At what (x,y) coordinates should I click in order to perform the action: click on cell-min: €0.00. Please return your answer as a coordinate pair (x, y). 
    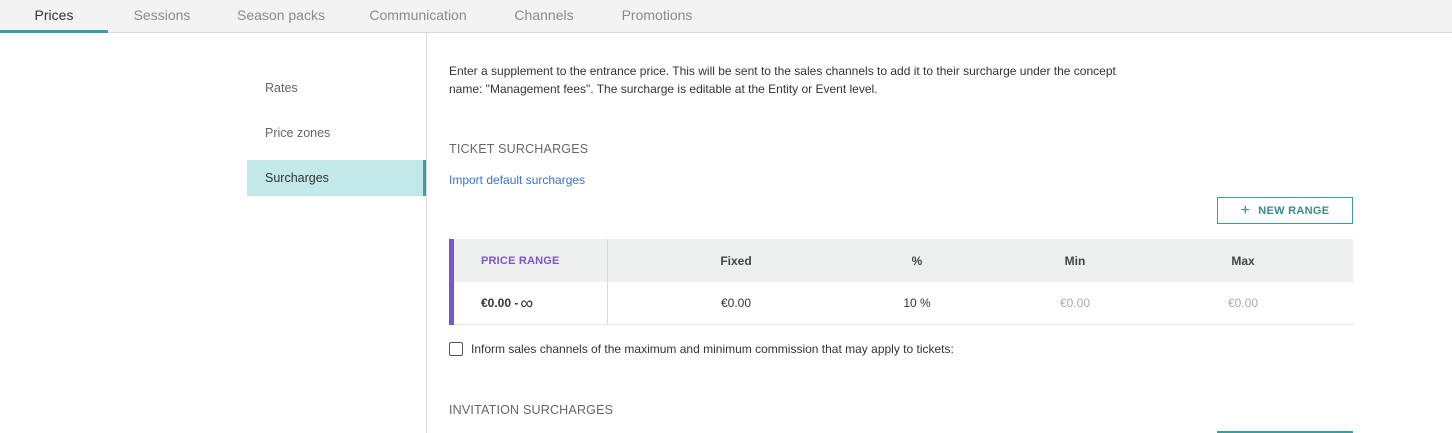
    Looking at the image, I should click on (1075, 303).